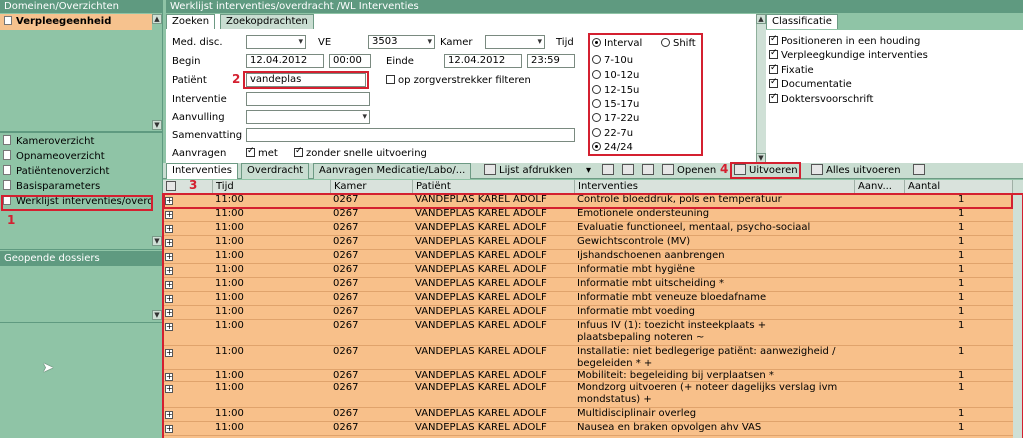 This screenshot has height=438, width=1023. What do you see at coordinates (609, 170) in the screenshot?
I see `export-icon` at bounding box center [609, 170].